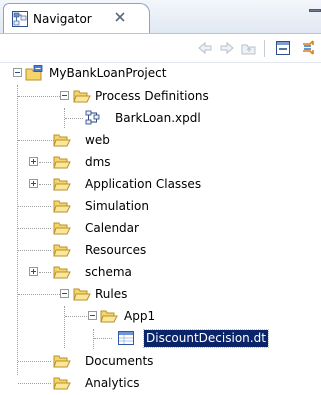 This screenshot has height=395, width=321. Describe the element at coordinates (112, 383) in the screenshot. I see `tree-item-label: Analytics` at that location.